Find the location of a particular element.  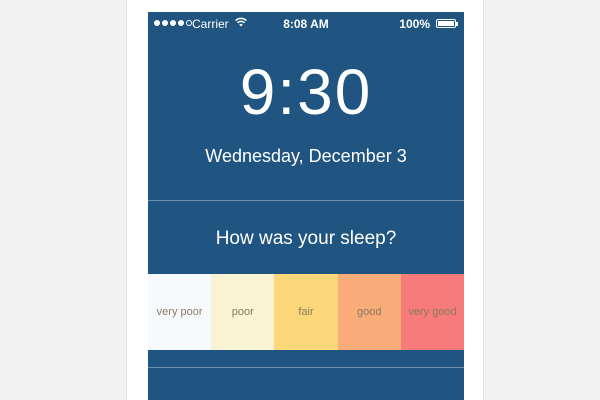

rating-fair-button: fair is located at coordinates (306, 312).